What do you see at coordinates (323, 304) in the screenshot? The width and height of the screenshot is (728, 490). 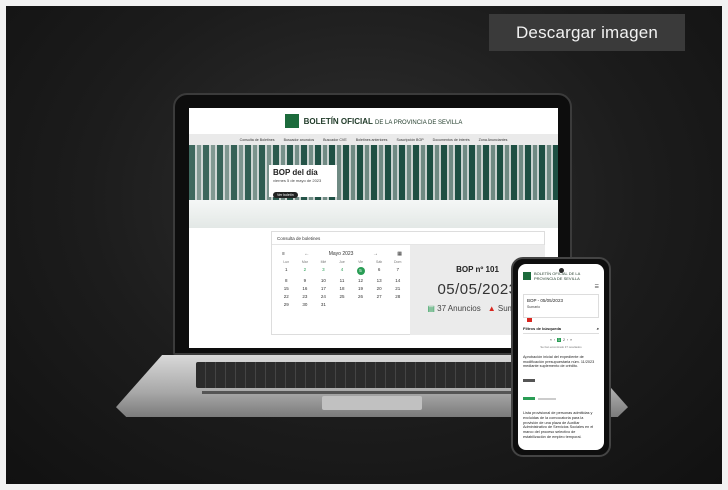 I see `calendar-day: 31` at bounding box center [323, 304].